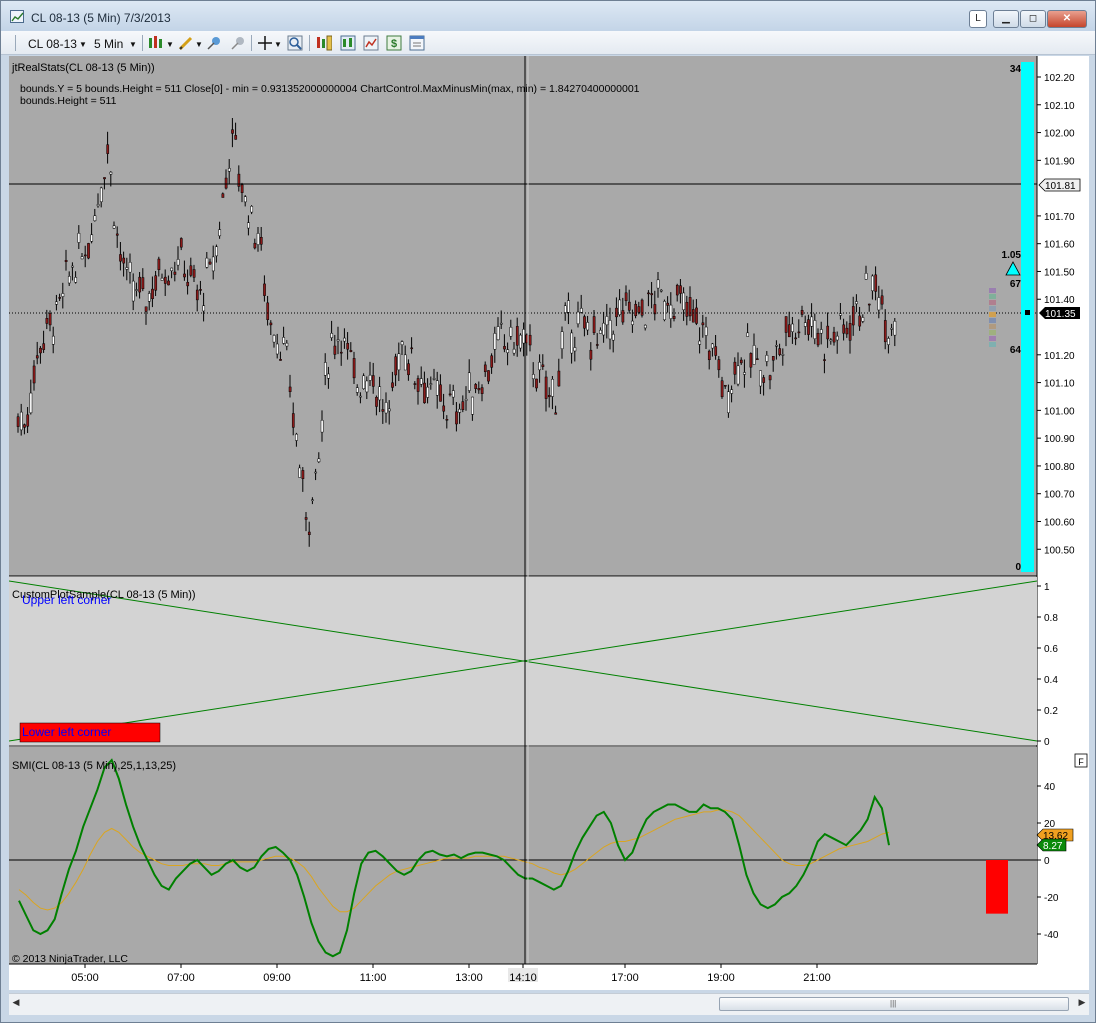 The height and width of the screenshot is (1023, 1096). What do you see at coordinates (1047, 587) in the screenshot?
I see `custom-axis-label: 1` at bounding box center [1047, 587].